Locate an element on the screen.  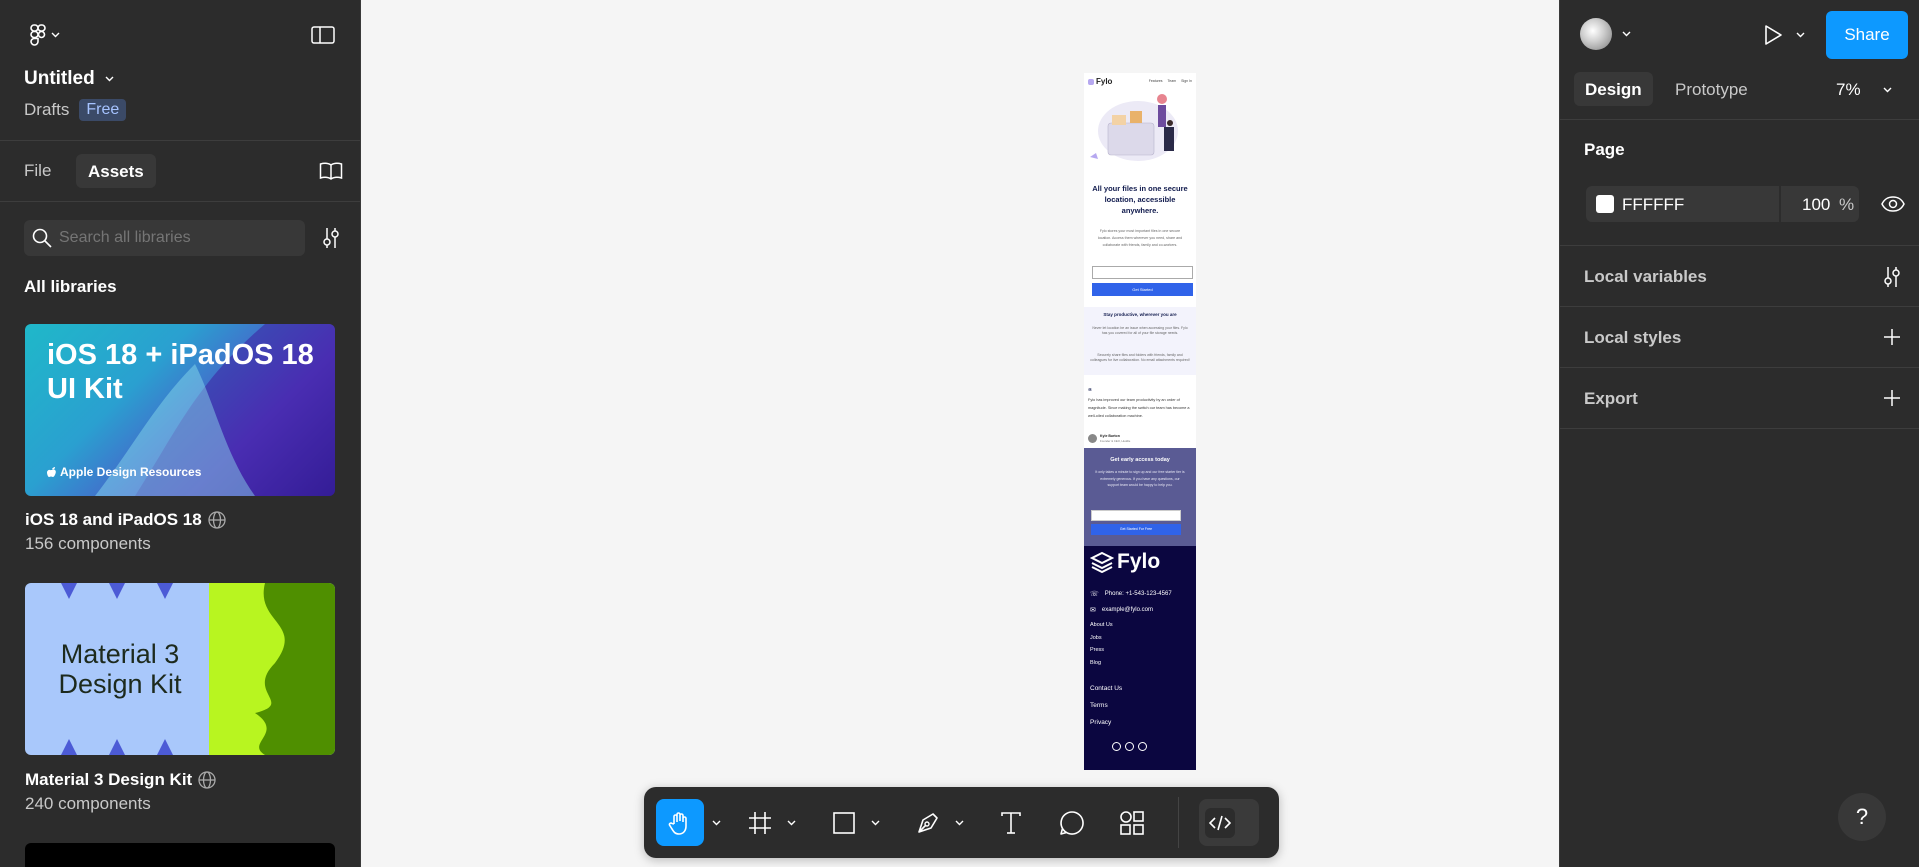
design-early-title: Get early access today is located at coordinates (1140, 460).